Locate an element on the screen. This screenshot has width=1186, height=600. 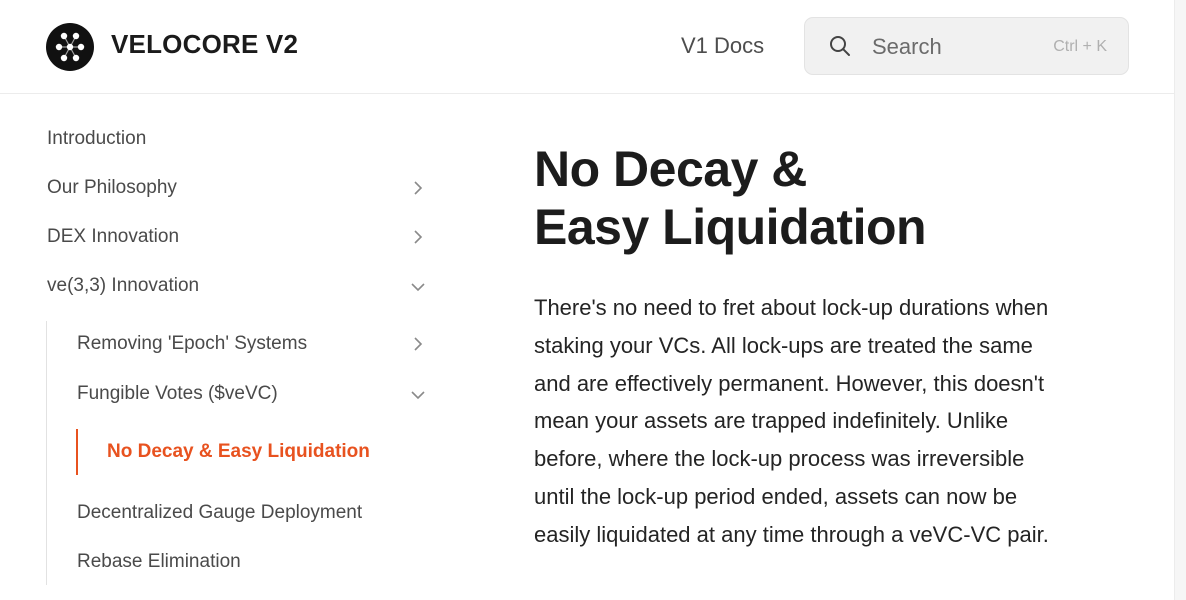
page-scrollbar is located at coordinates (1180, 300).